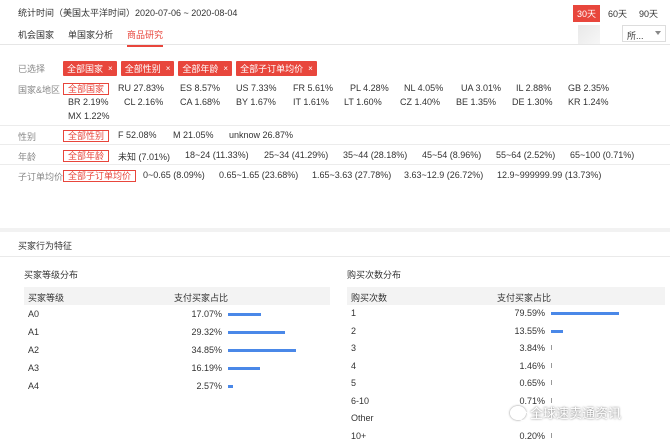 The width and height of the screenshot is (670, 443). Describe the element at coordinates (529, 330) in the screenshot. I see `row-value: 13.55%` at that location.